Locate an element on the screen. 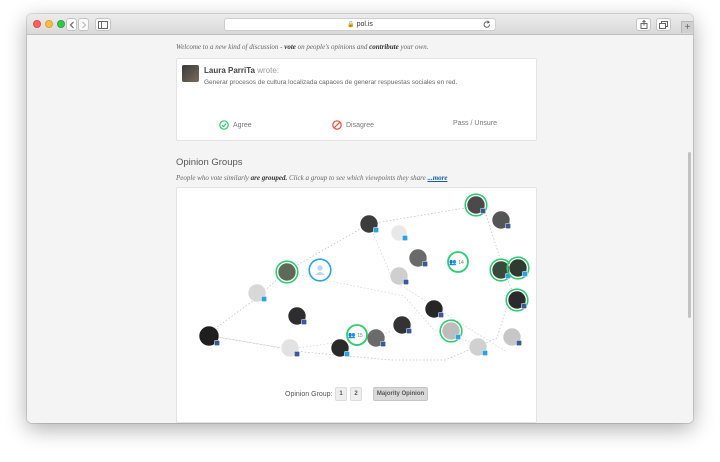  cluster-count: 15 is located at coordinates (360, 336).